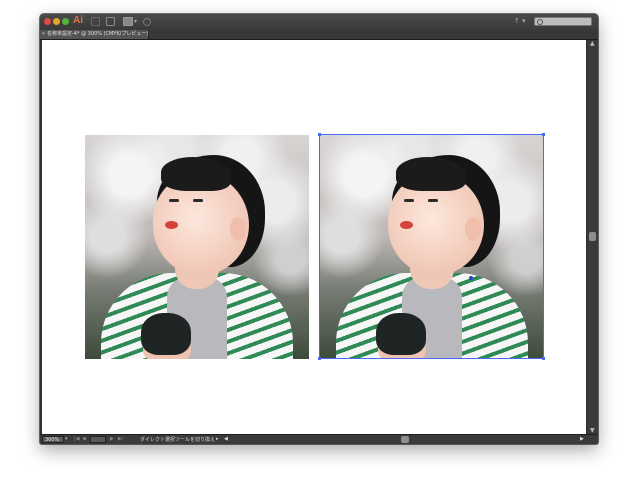 This screenshot has height=480, width=640. I want to click on last-artboard-icon: ▶|, so click(121, 439).